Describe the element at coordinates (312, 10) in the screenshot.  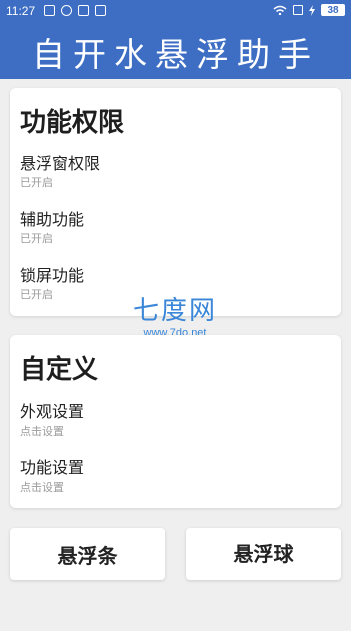
I see `charging-icon` at that location.